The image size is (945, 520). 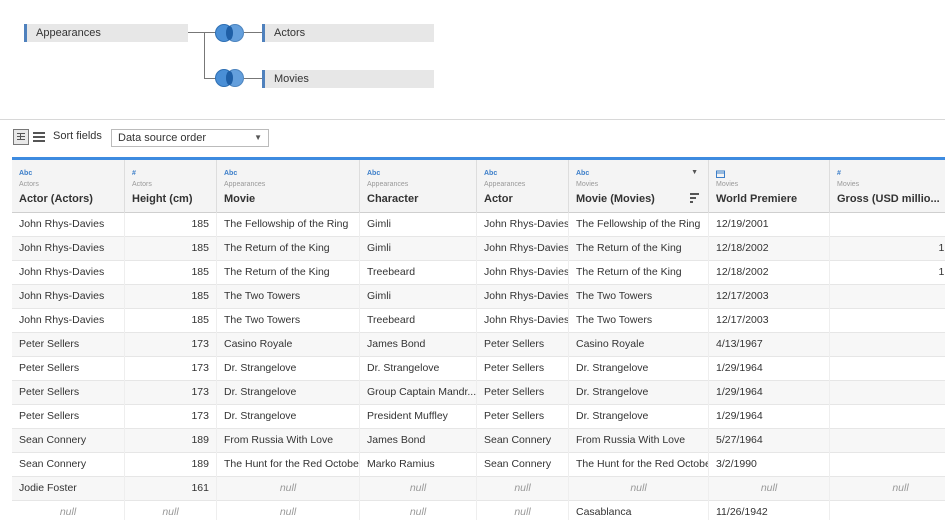 I want to click on table-row: Jodie Foster 161 null null null null null null, so click(x=478, y=489).